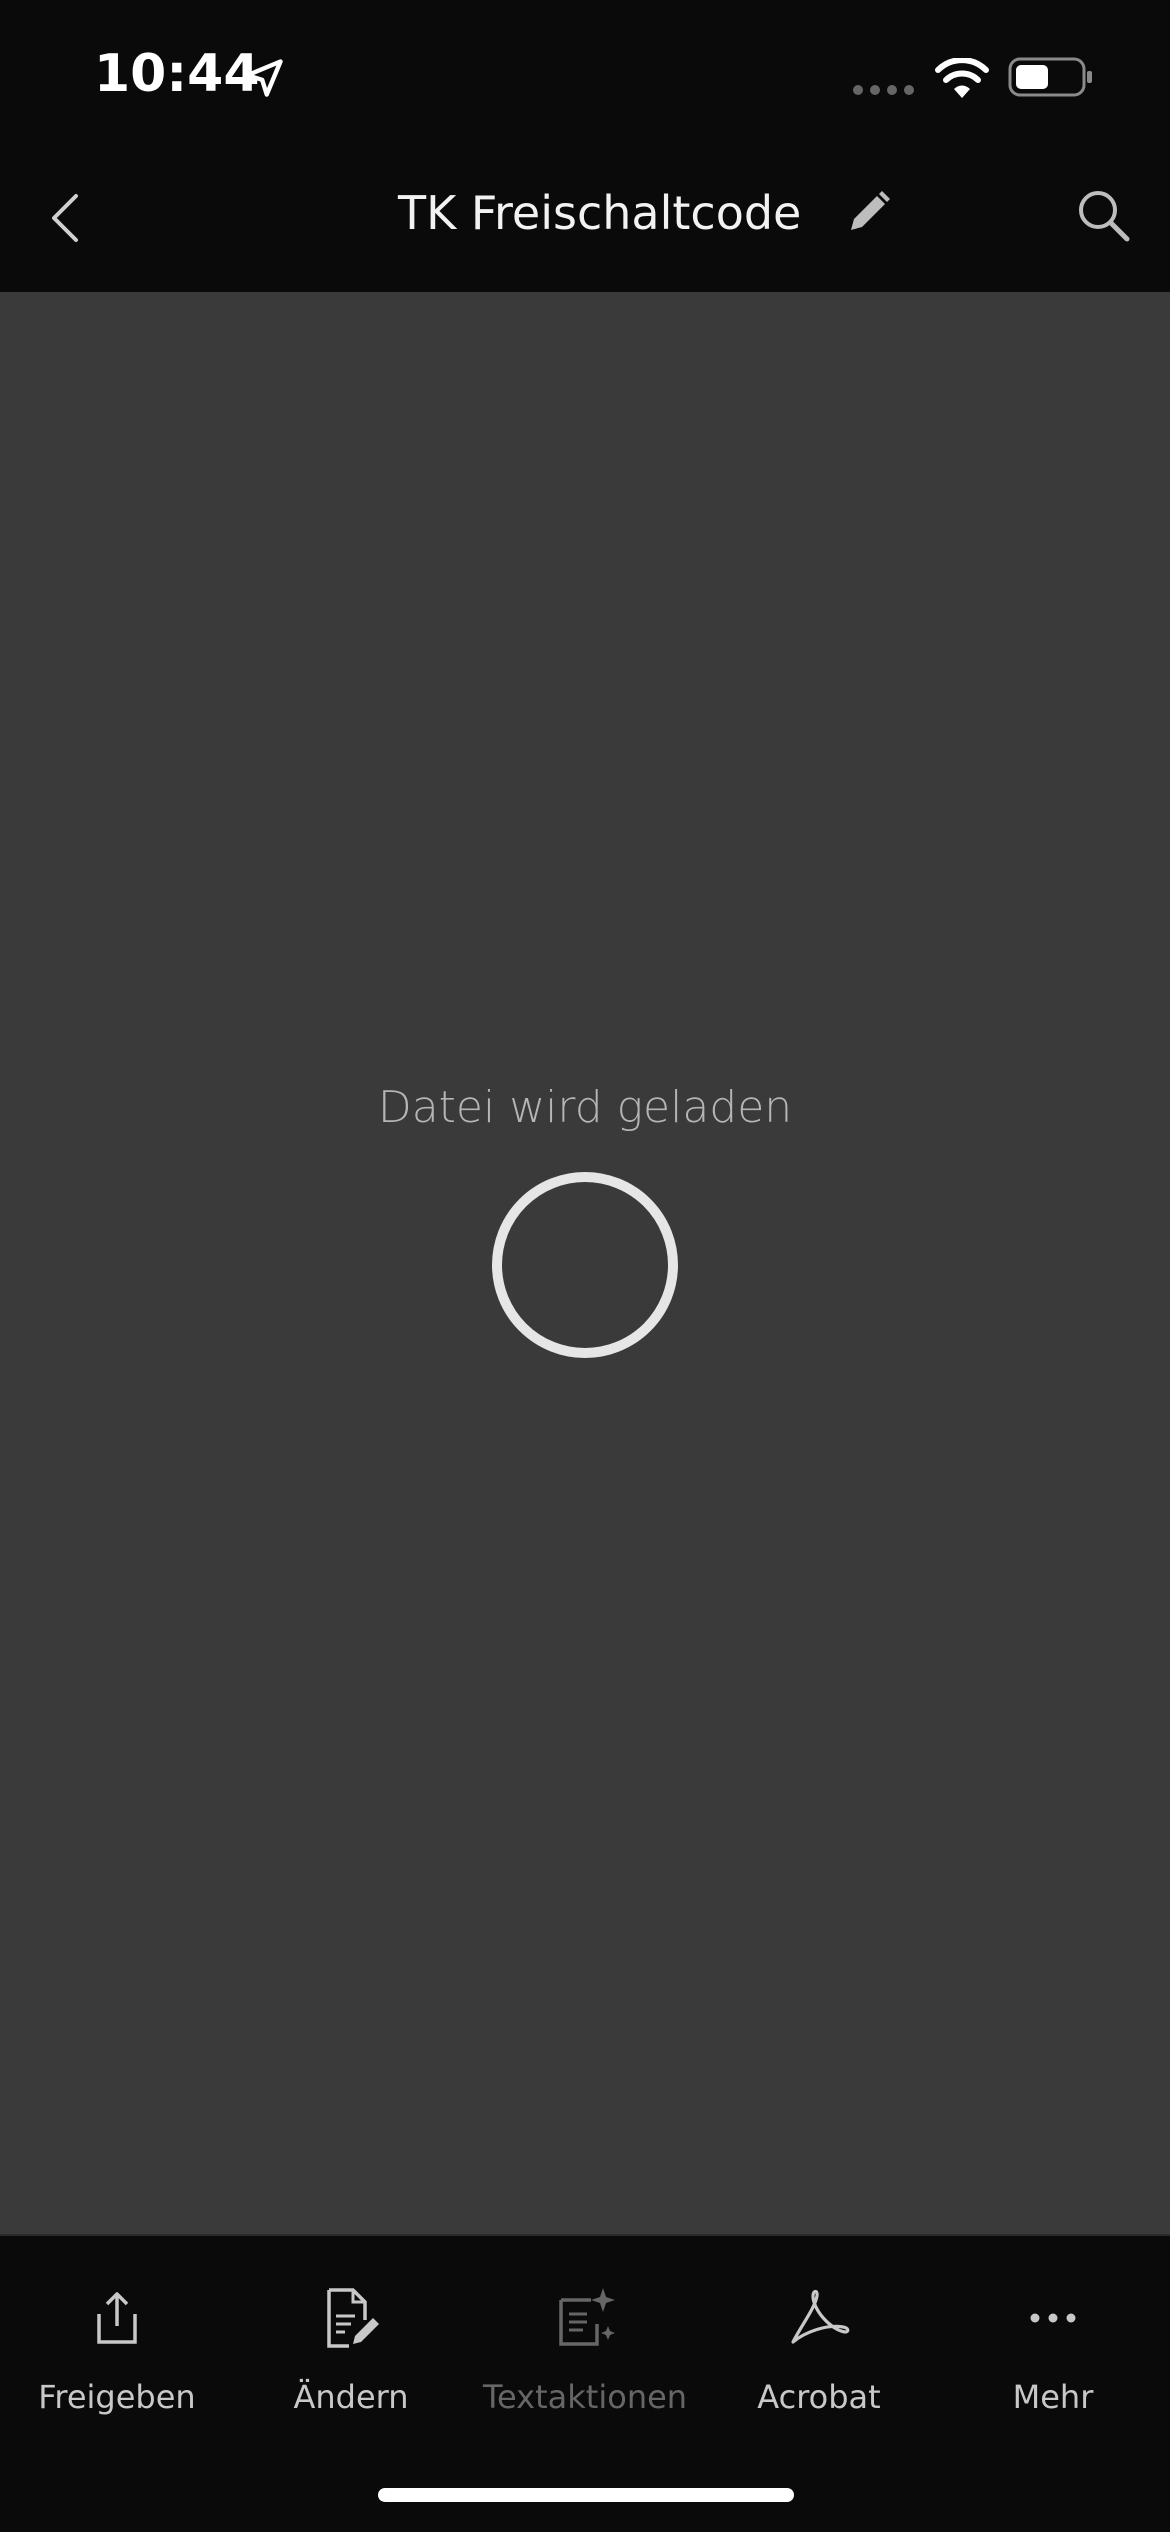  Describe the element at coordinates (264, 78) in the screenshot. I see `location-arrow-icon` at that location.